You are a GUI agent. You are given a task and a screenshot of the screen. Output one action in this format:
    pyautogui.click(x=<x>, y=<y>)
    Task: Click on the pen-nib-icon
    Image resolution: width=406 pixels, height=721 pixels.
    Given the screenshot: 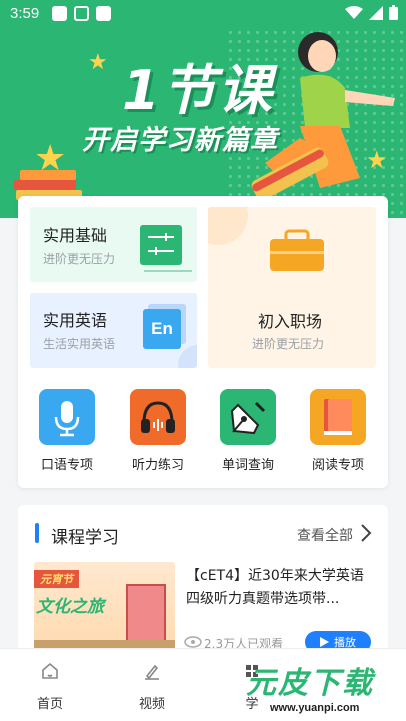 What is the action you would take?
    pyautogui.click(x=248, y=417)
    